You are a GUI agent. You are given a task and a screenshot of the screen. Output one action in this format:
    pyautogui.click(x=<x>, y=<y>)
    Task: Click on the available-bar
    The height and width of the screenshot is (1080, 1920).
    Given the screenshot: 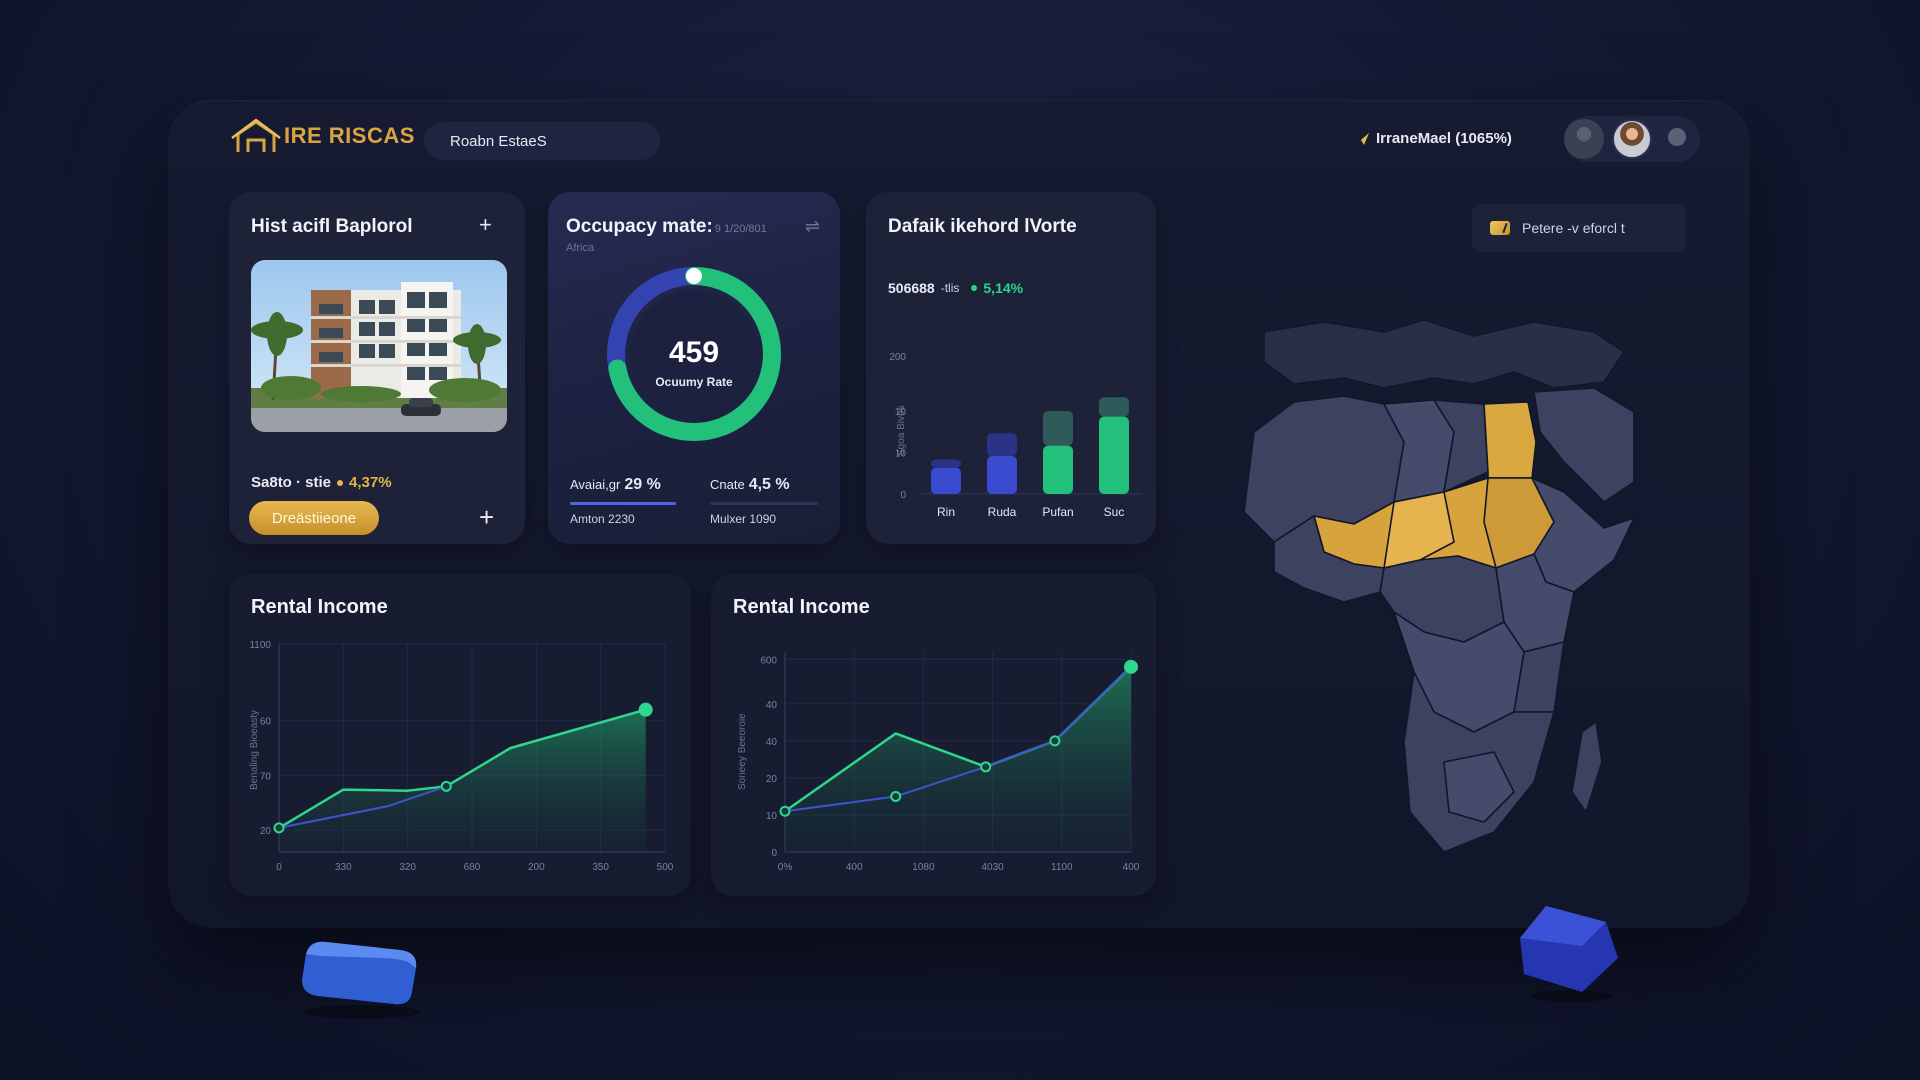 What is the action you would take?
    pyautogui.click(x=623, y=503)
    